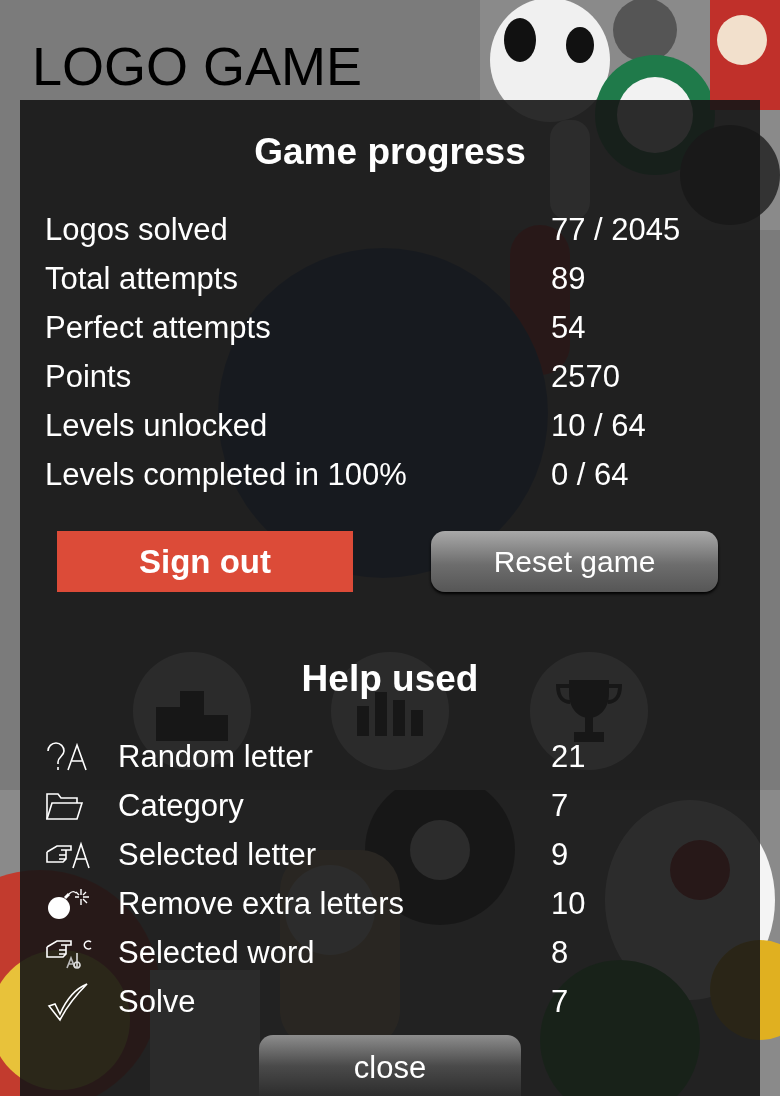  Describe the element at coordinates (216, 756) in the screenshot. I see `help-label: Random letter` at that location.